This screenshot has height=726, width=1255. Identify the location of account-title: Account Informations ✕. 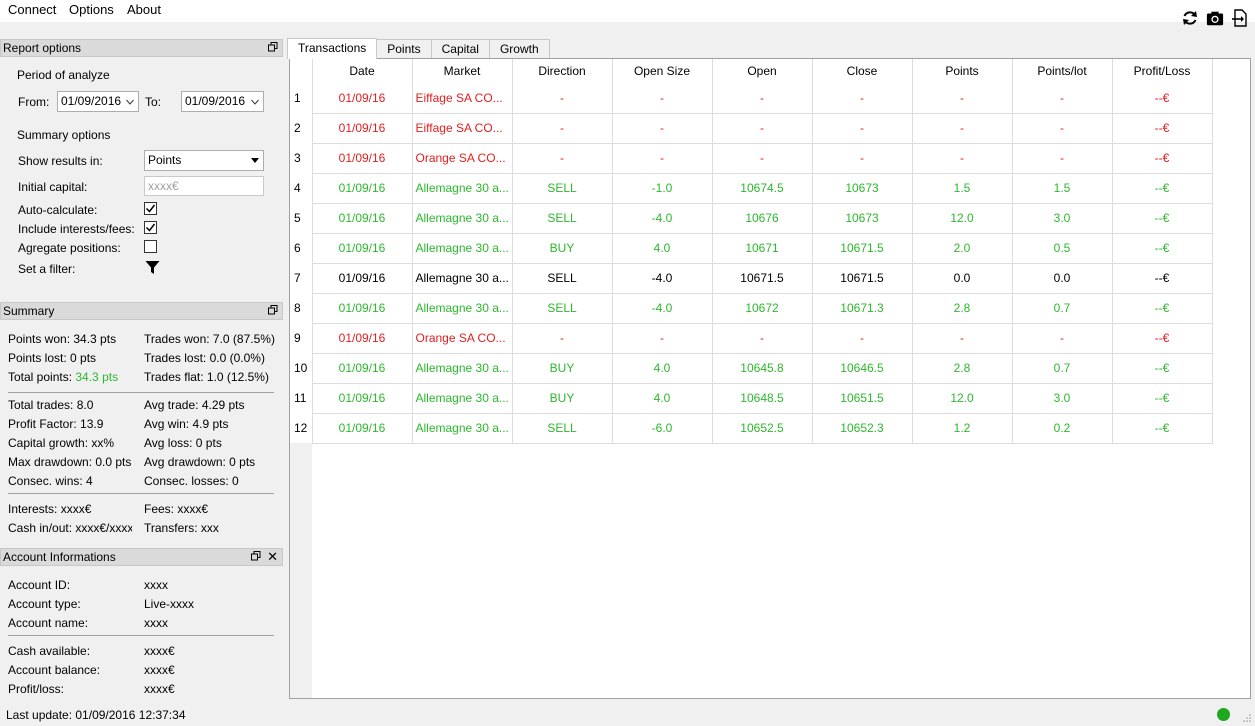
(141, 557).